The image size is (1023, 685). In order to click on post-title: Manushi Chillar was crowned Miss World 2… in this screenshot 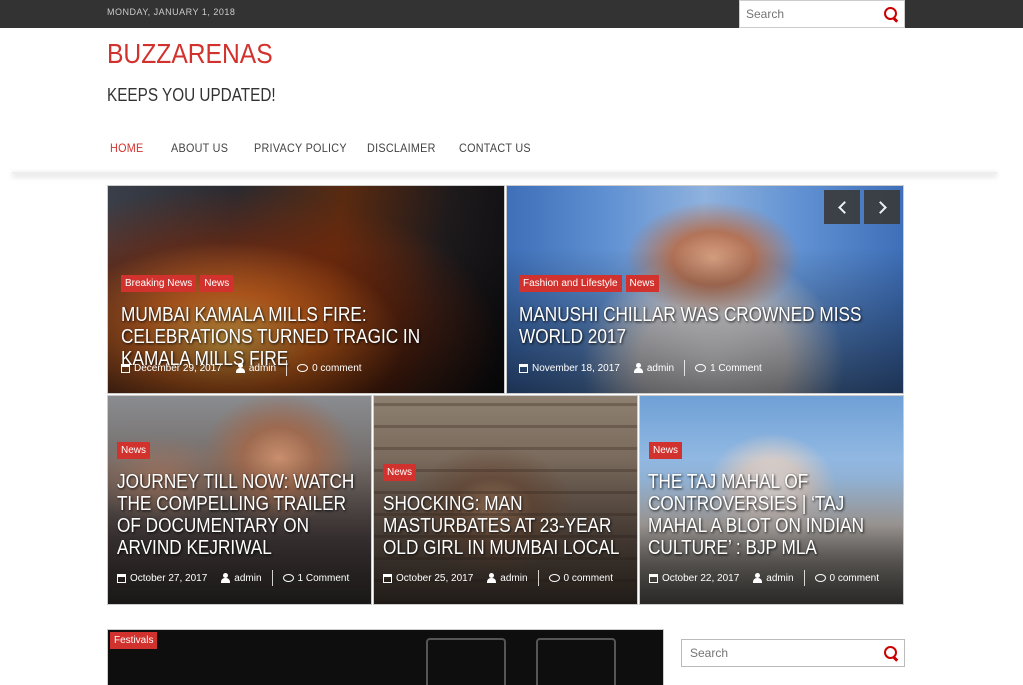, I will do `click(699, 326)`.